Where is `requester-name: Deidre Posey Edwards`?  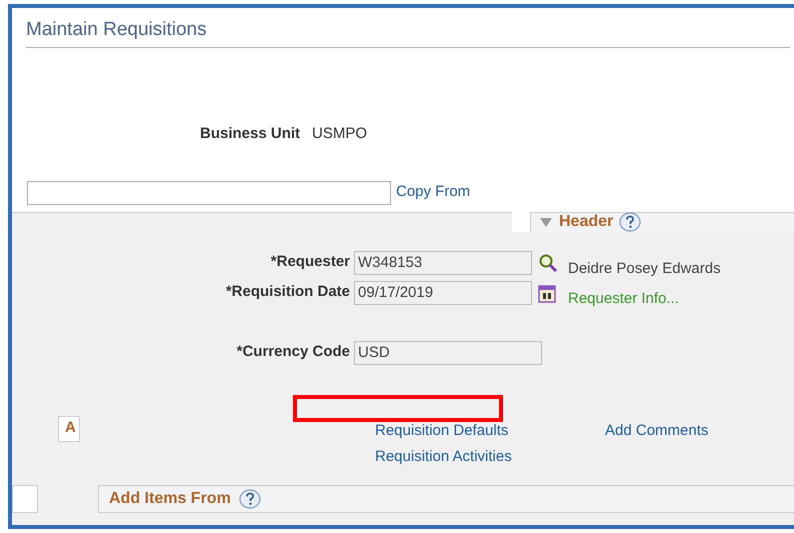 requester-name: Deidre Posey Edwards is located at coordinates (644, 269).